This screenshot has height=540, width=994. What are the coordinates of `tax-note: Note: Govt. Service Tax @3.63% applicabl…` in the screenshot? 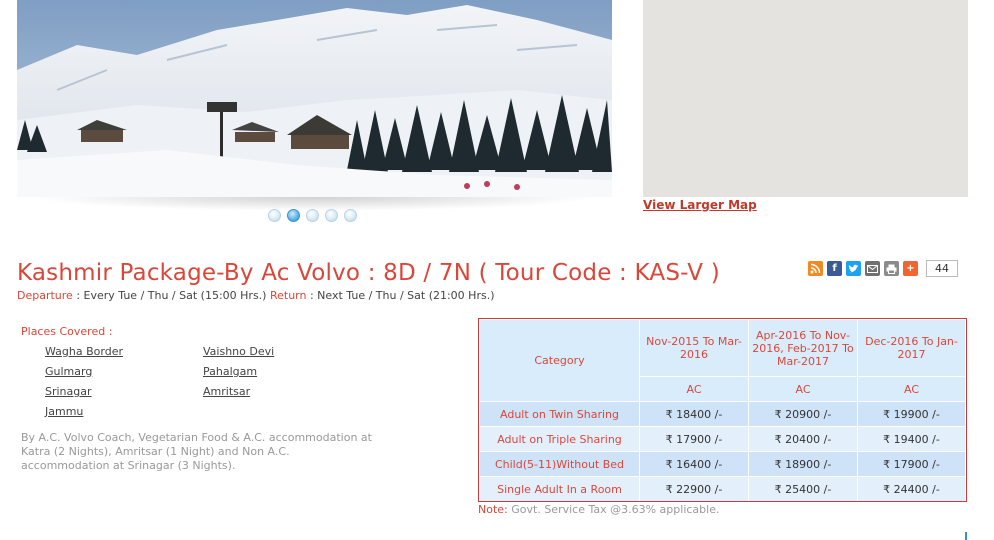 It's located at (598, 509).